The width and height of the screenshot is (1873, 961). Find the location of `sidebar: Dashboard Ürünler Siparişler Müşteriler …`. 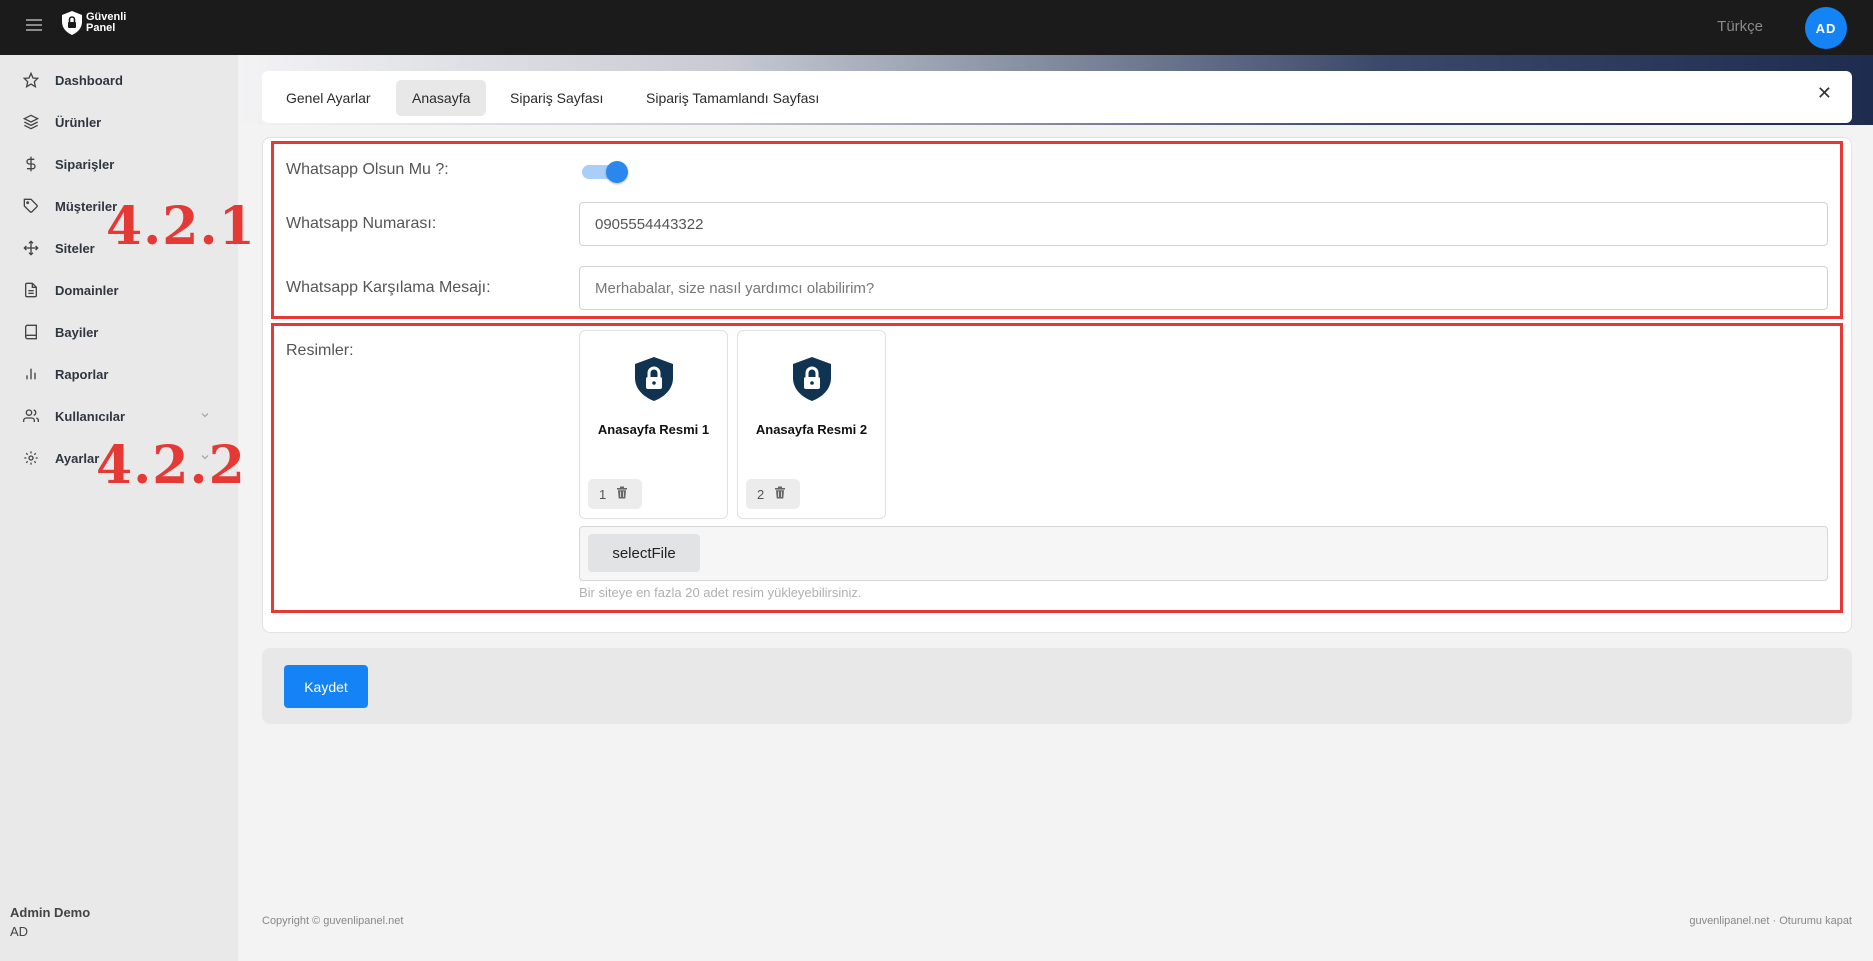

sidebar: Dashboard Ürünler Siparişler Müşteriler … is located at coordinates (119, 508).